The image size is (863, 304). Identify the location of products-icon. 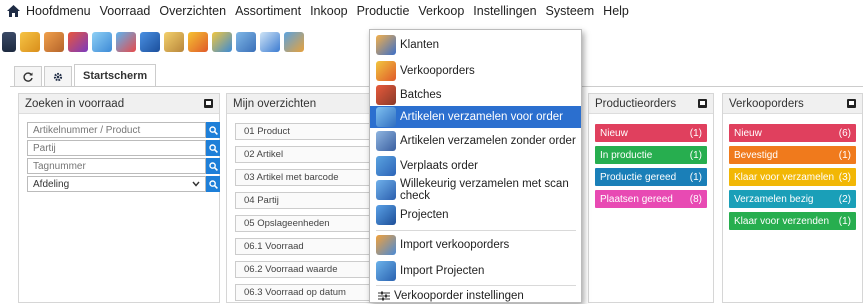
(54, 42).